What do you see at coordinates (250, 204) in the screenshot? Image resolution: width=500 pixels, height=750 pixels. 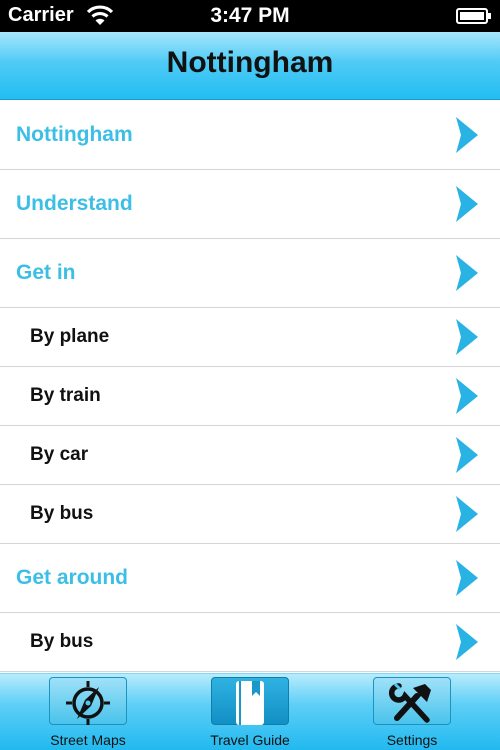 I see `list-row-understand: Understand` at bounding box center [250, 204].